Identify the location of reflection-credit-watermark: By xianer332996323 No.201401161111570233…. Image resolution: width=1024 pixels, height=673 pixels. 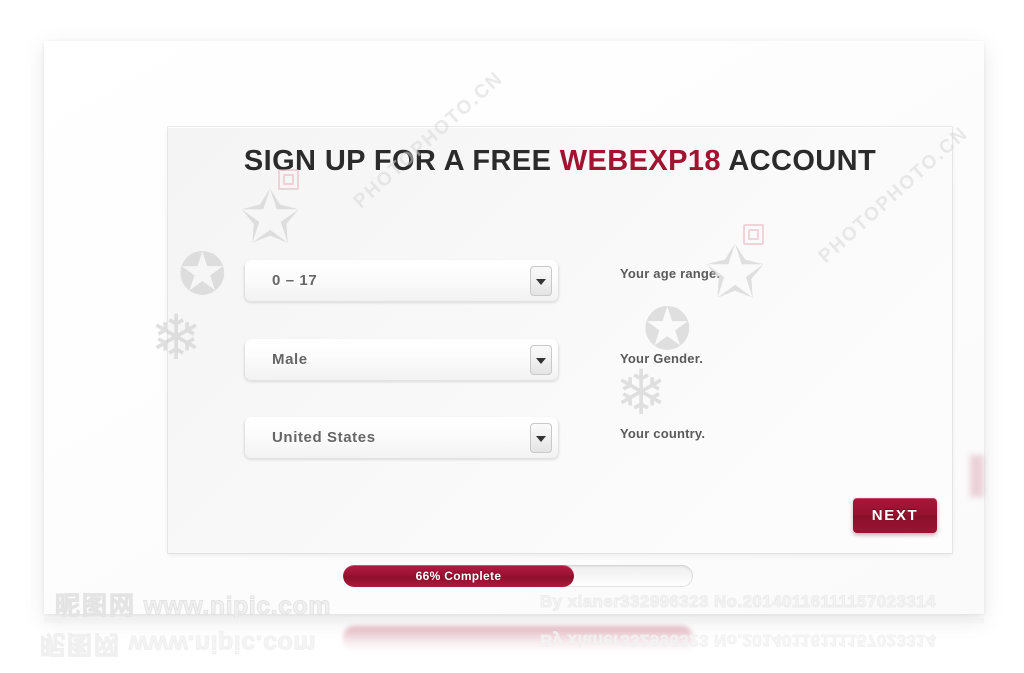
(738, 641).